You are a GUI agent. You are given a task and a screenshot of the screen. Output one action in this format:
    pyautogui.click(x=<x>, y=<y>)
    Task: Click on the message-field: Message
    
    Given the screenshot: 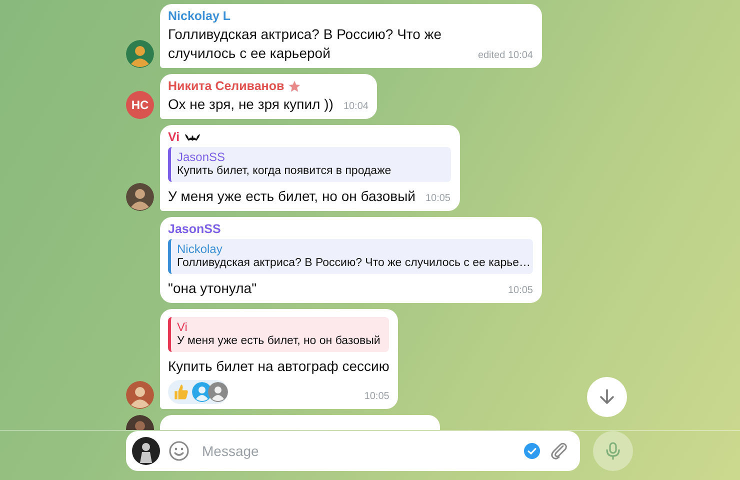 What is the action you would take?
    pyautogui.click(x=353, y=450)
    